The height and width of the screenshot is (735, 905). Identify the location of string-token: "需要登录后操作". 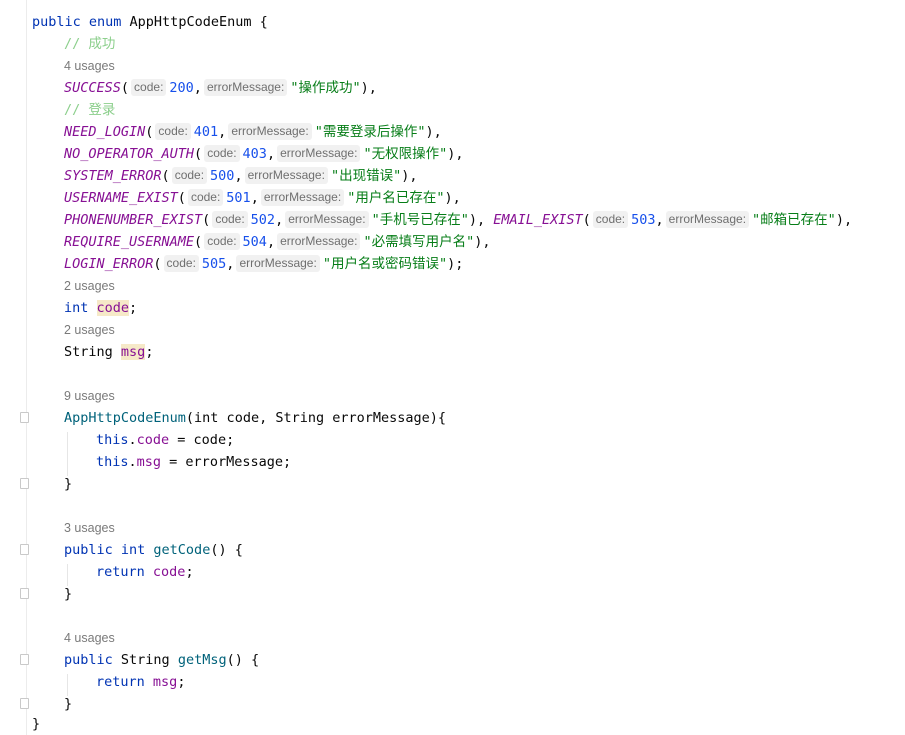
(370, 132).